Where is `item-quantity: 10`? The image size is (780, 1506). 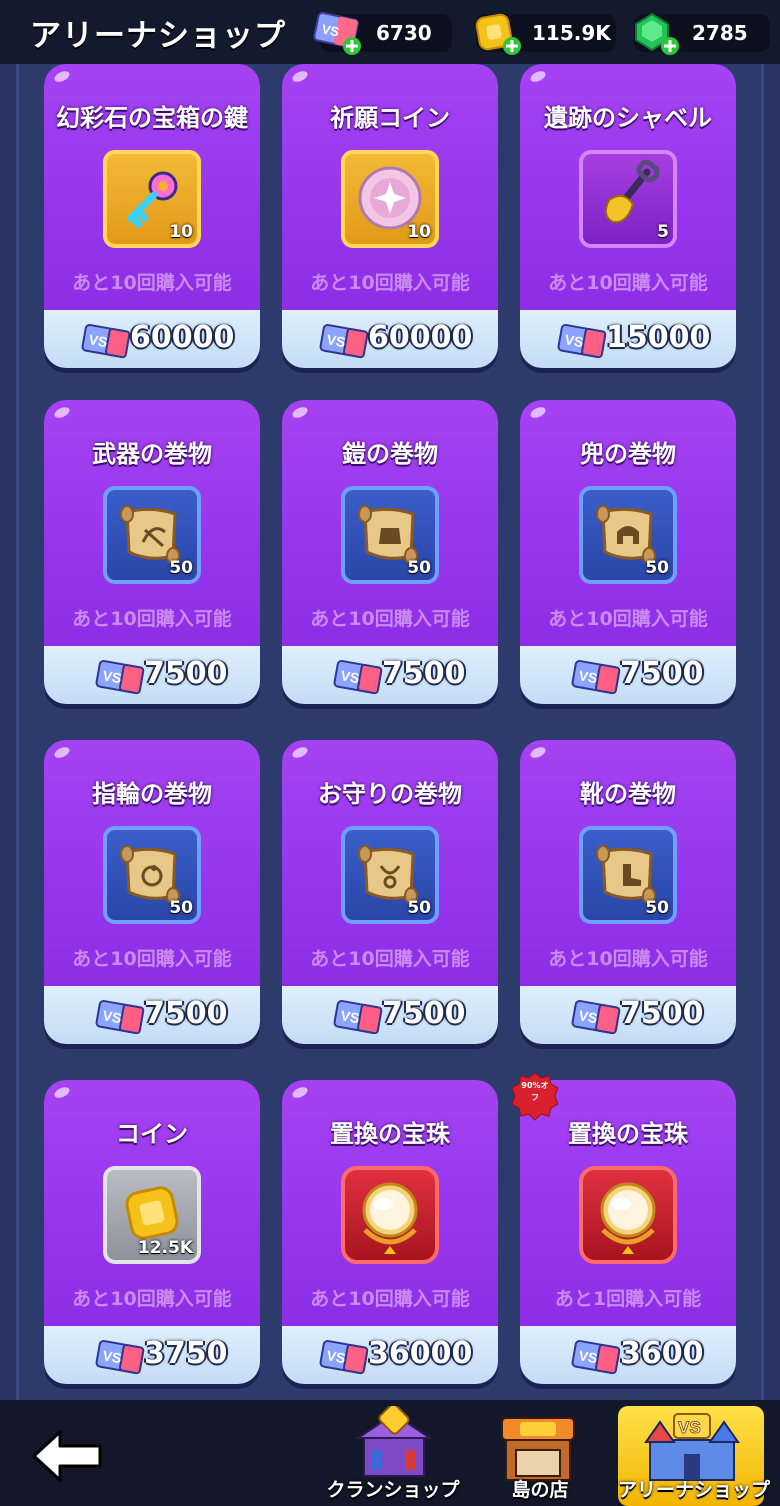
item-quantity: 10 is located at coordinates (181, 232).